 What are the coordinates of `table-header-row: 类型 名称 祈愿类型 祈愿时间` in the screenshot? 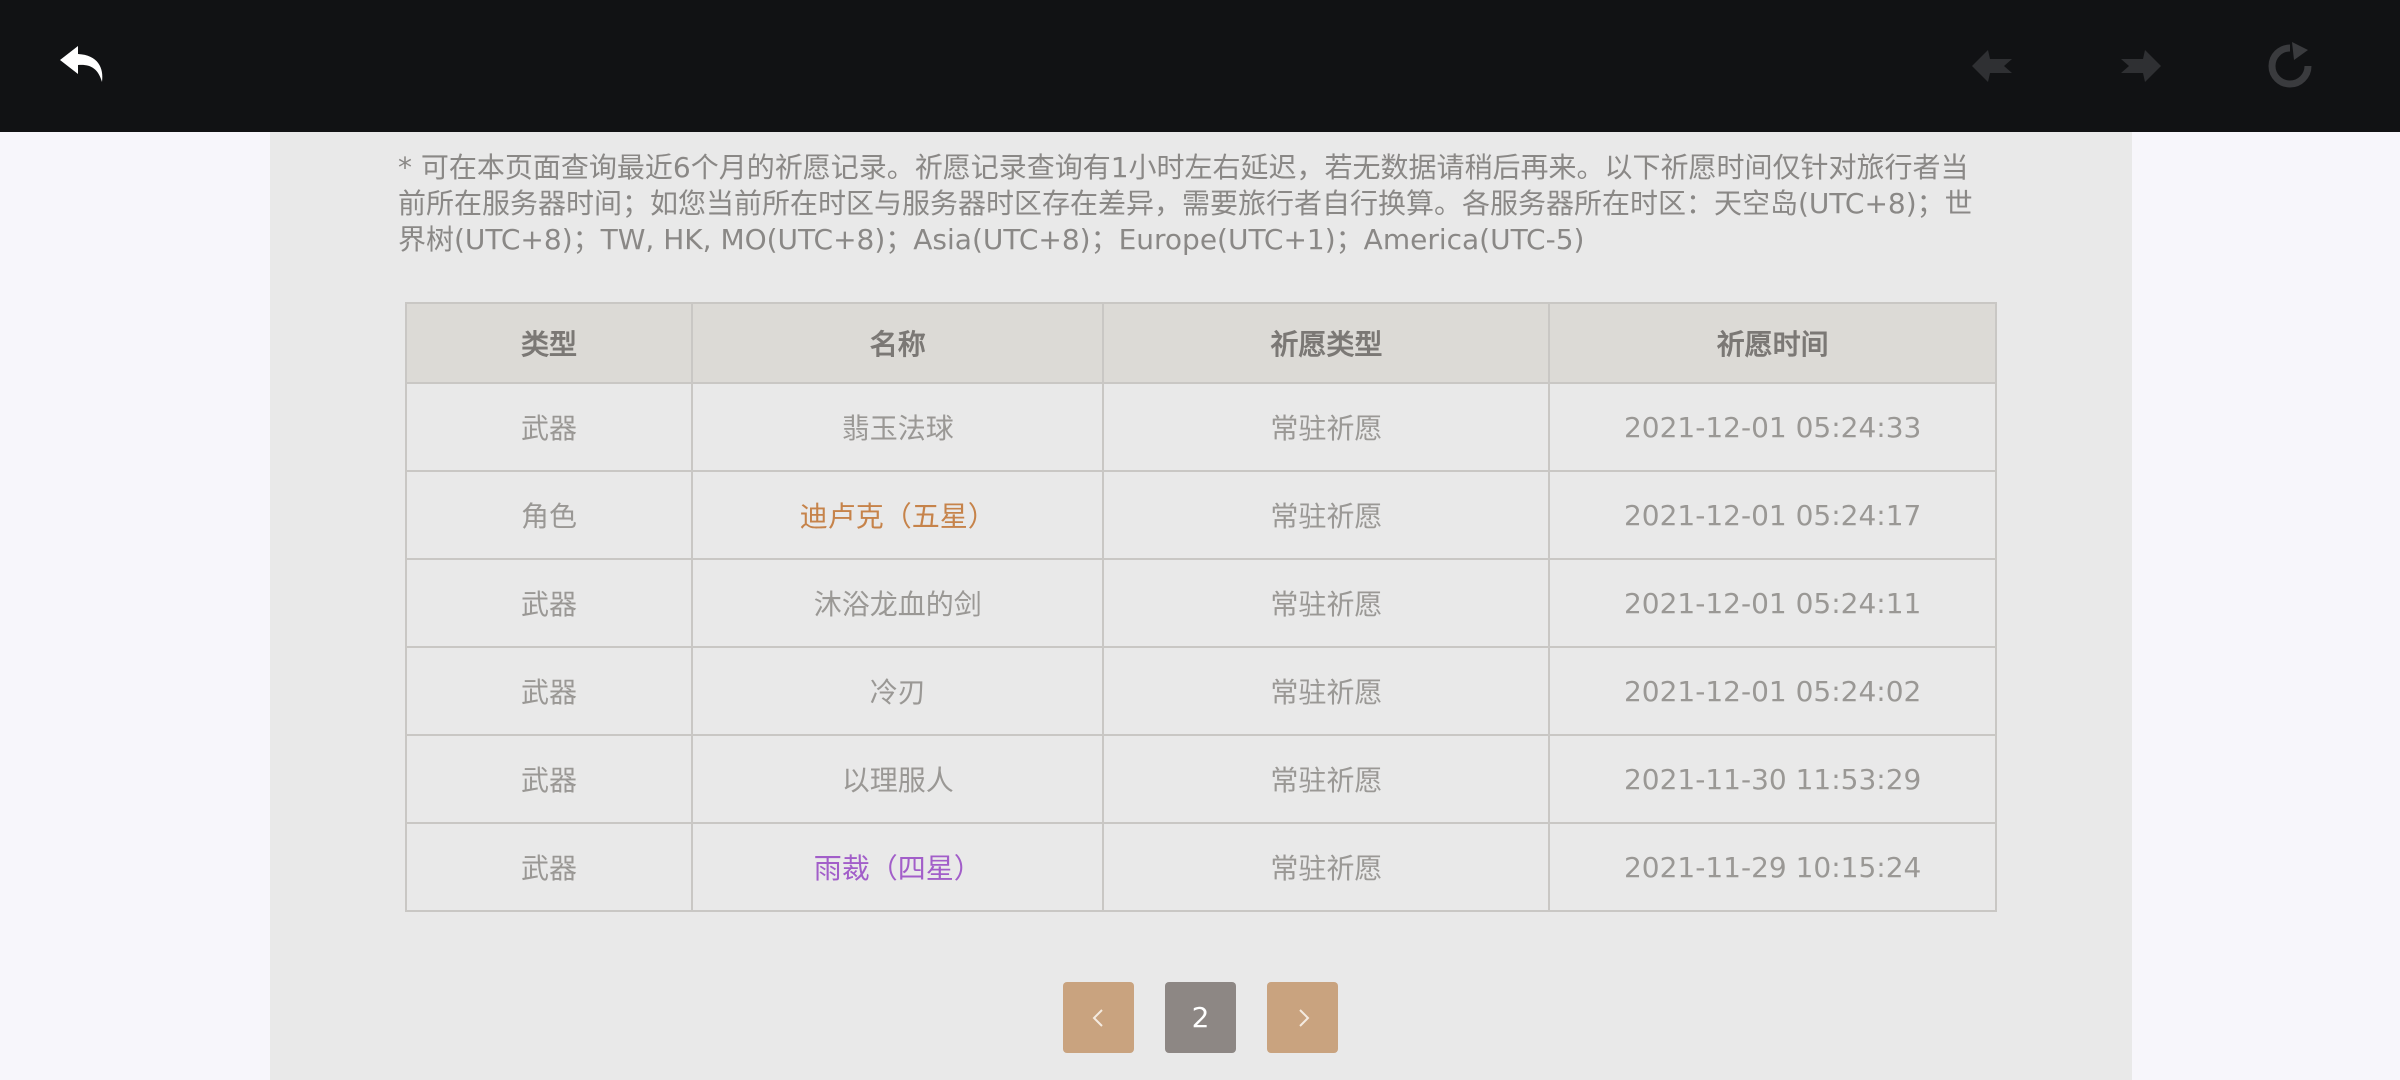 It's located at (1200, 343).